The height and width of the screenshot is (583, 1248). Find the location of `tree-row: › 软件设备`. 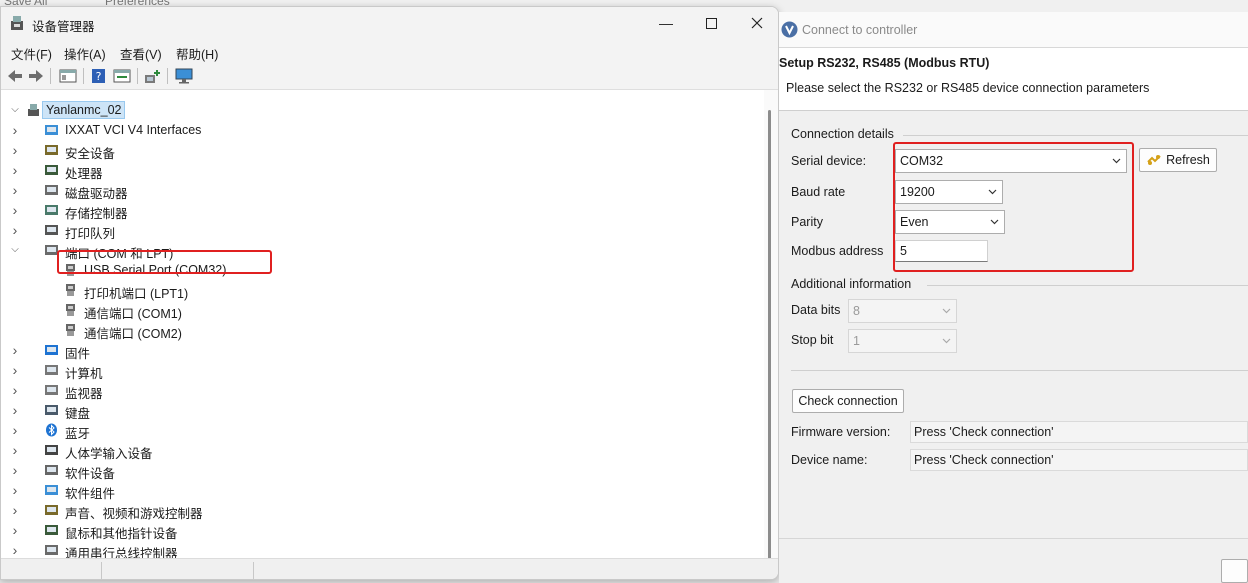

tree-row: › 软件设备 is located at coordinates (381, 470).